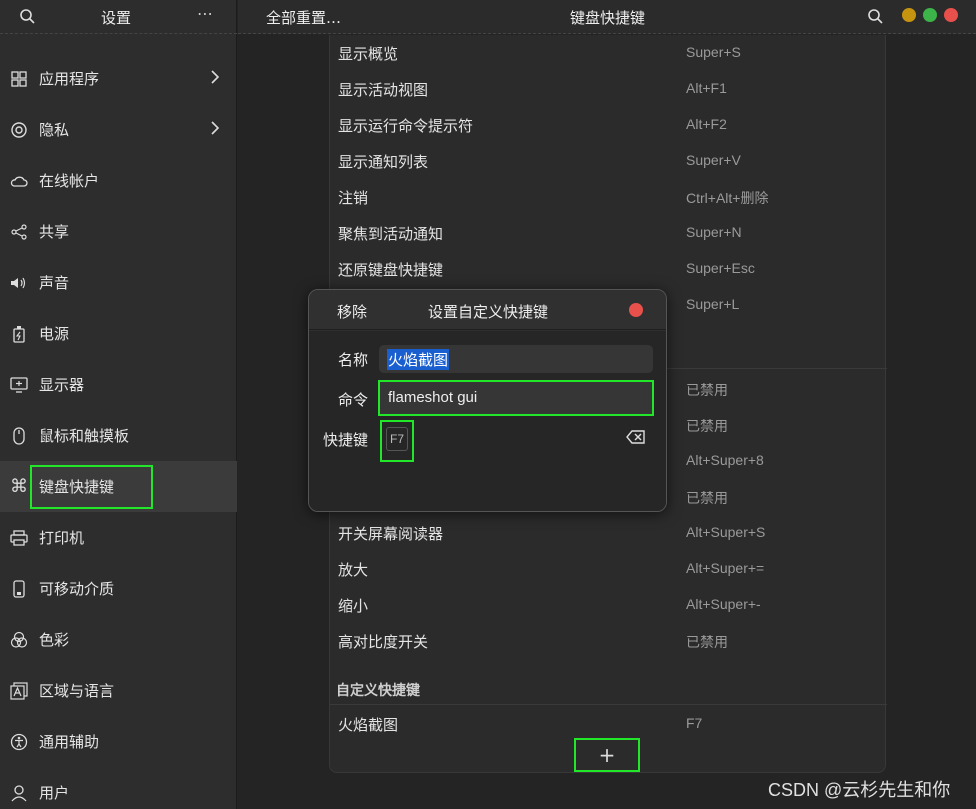 This screenshot has width=976, height=809. What do you see at coordinates (406, 126) in the screenshot?
I see `shortcut-name: 显示运行命令提示符` at bounding box center [406, 126].